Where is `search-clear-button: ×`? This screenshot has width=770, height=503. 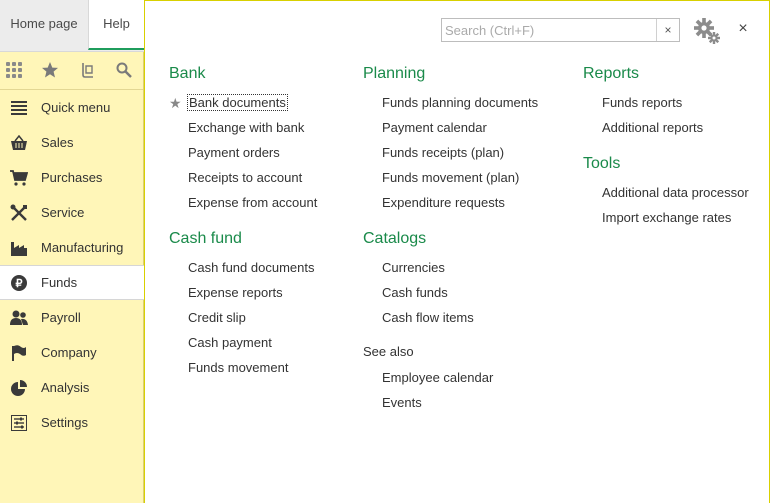 search-clear-button: × is located at coordinates (667, 30).